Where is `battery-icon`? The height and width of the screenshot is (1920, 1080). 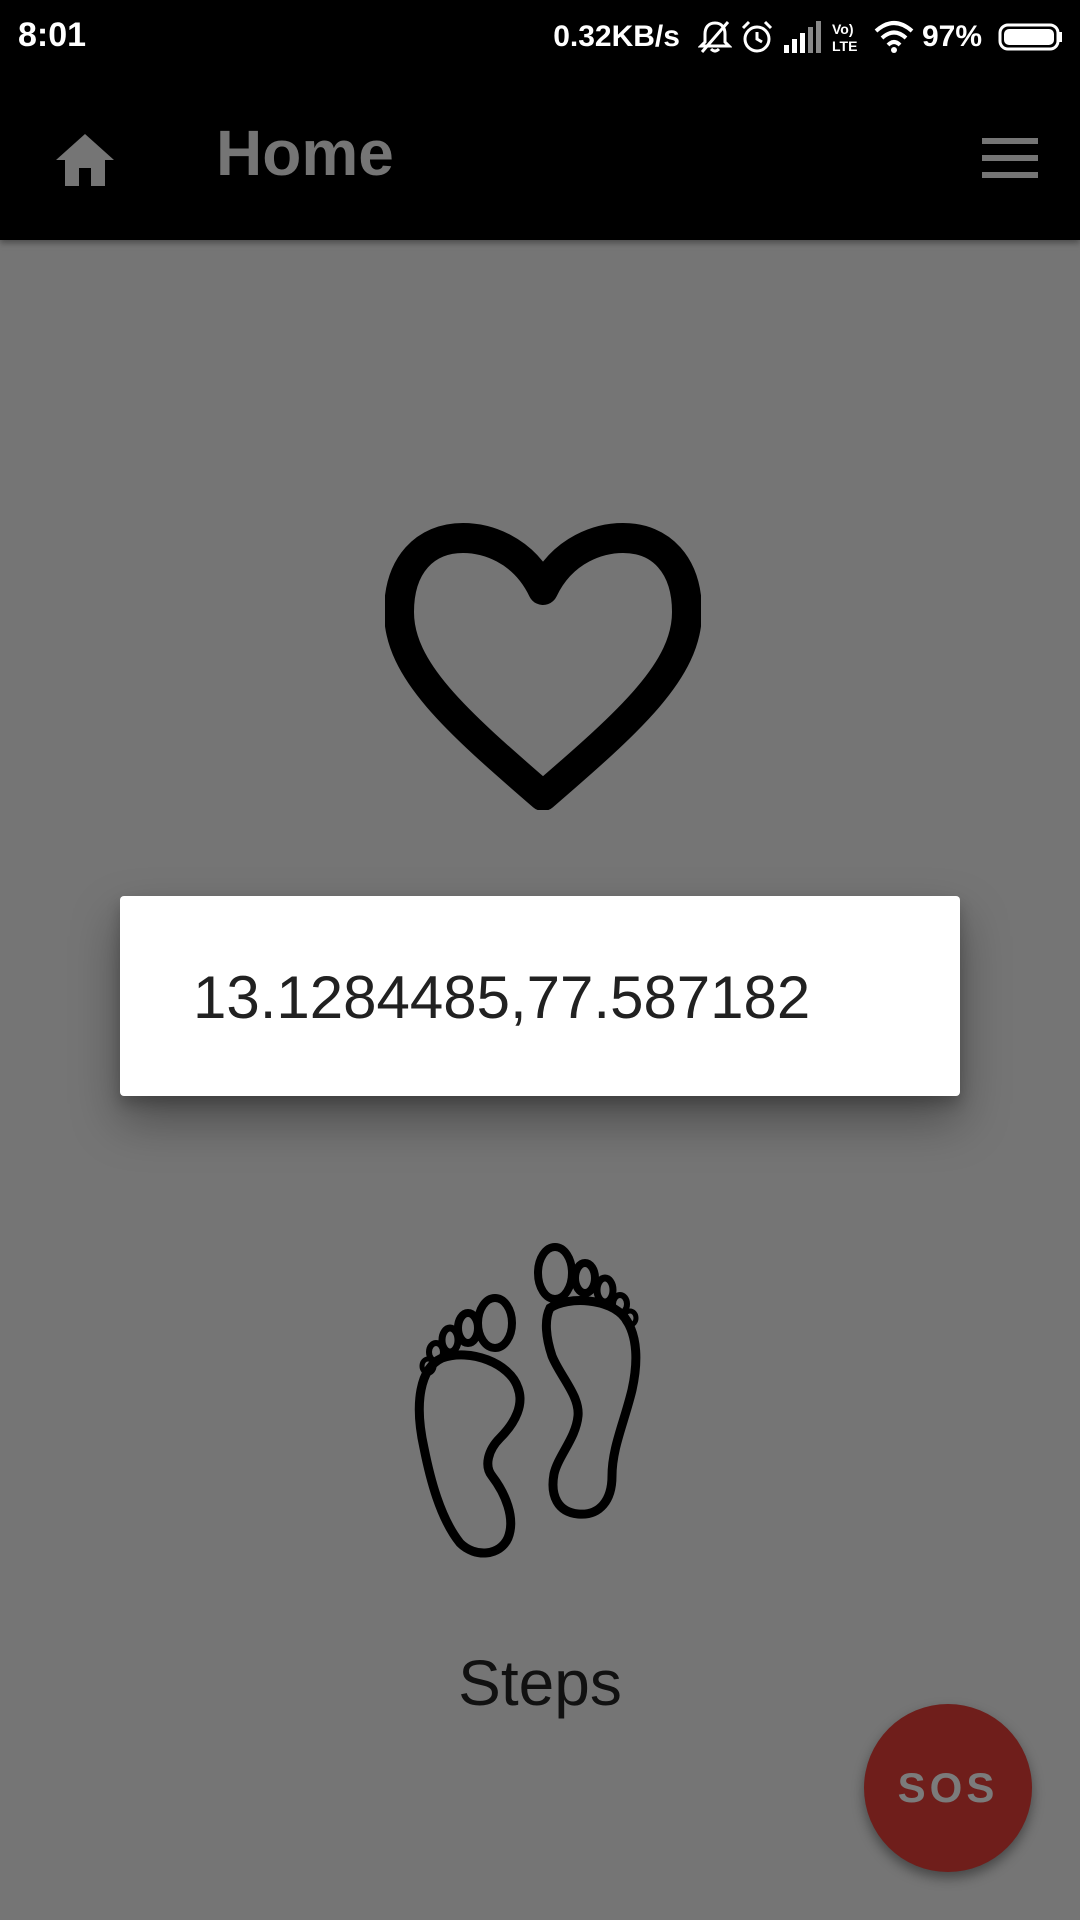 battery-icon is located at coordinates (1031, 37).